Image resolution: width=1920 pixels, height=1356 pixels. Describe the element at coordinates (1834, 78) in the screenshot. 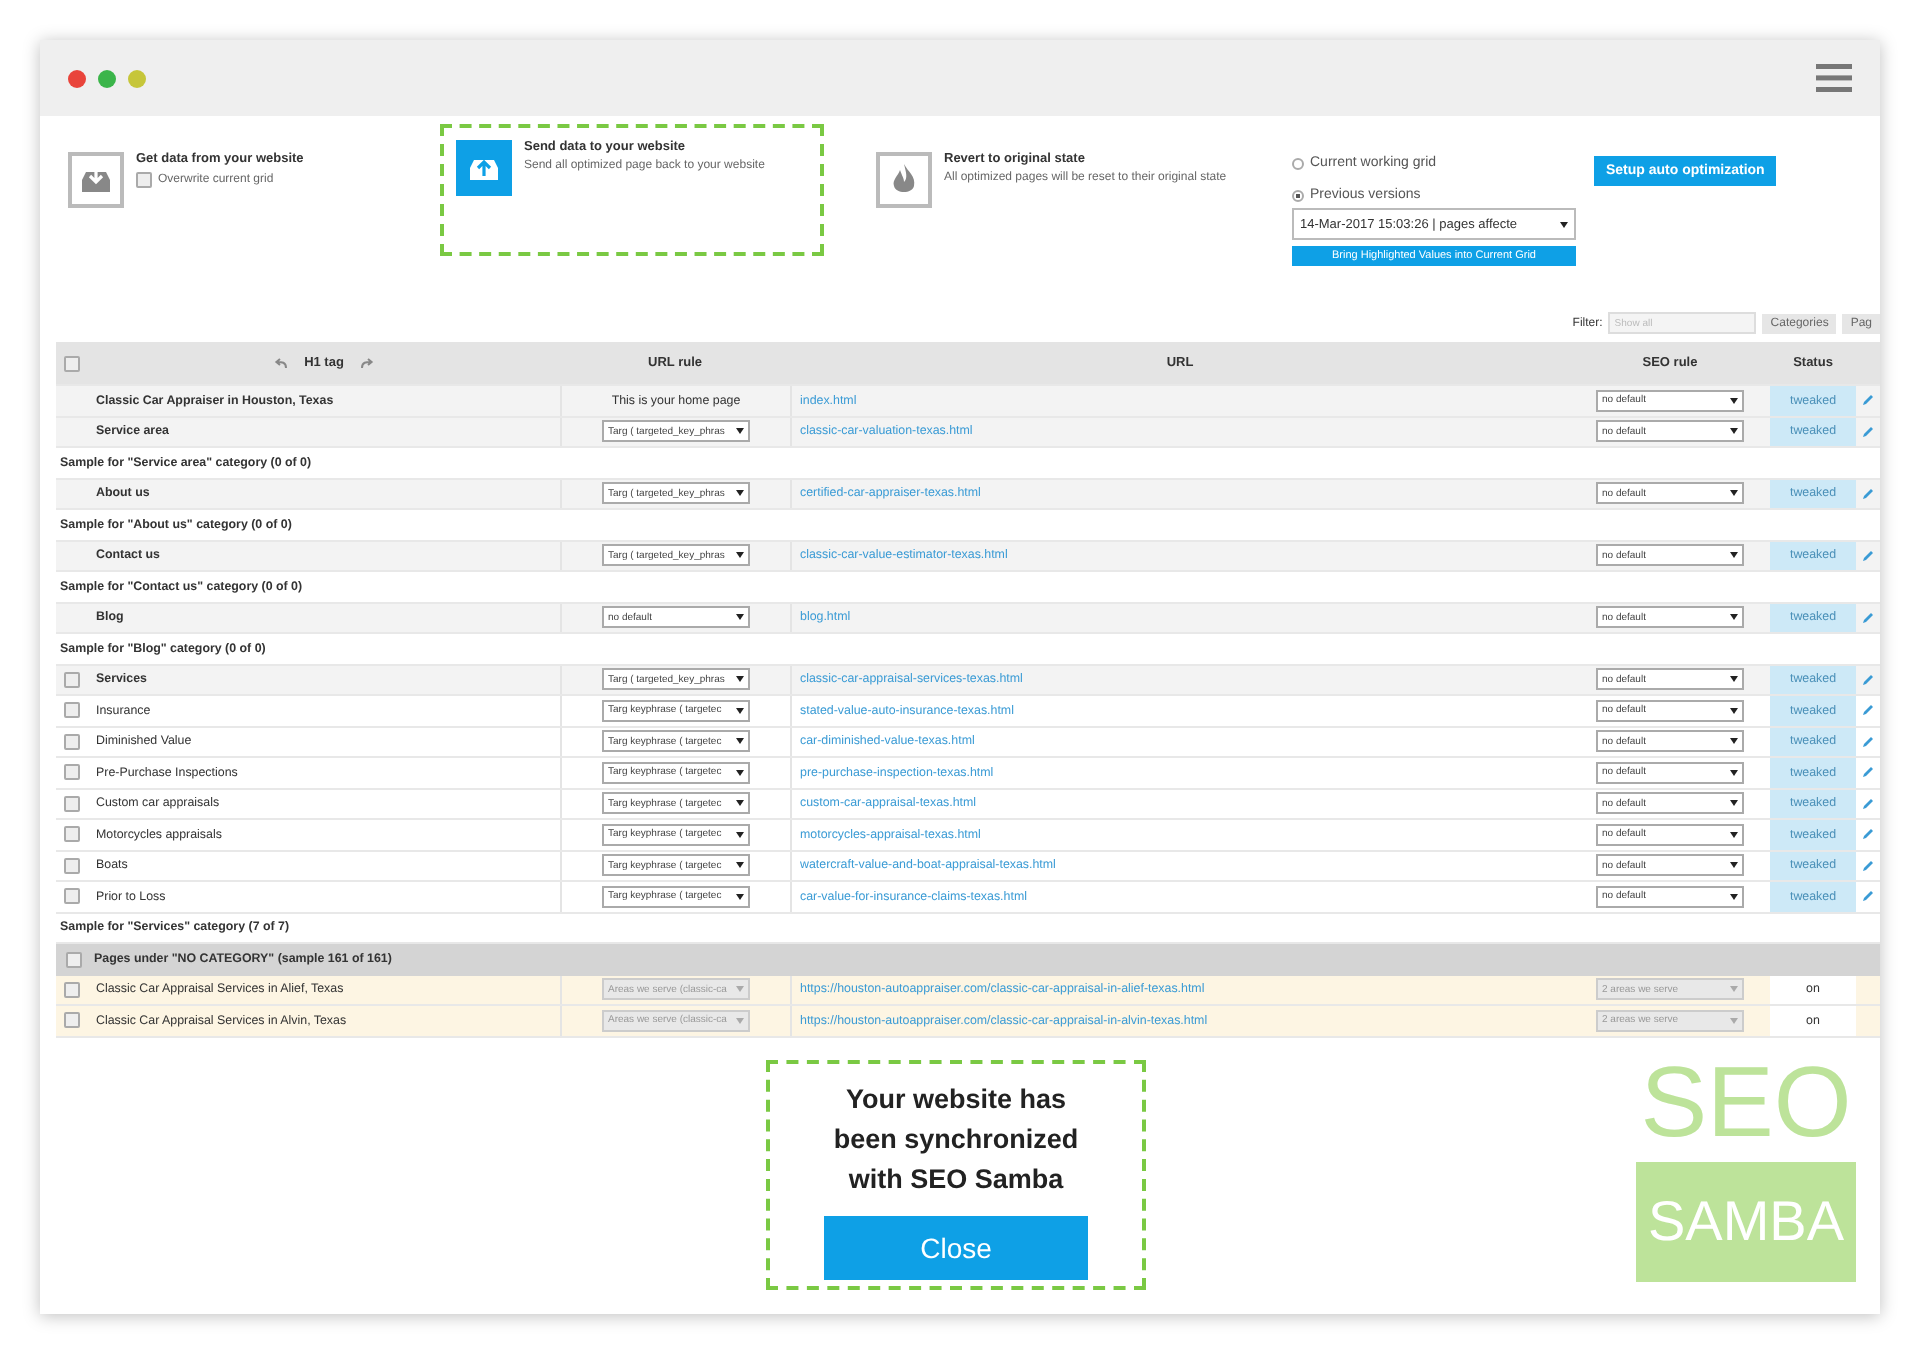

I see `menu-icon` at that location.